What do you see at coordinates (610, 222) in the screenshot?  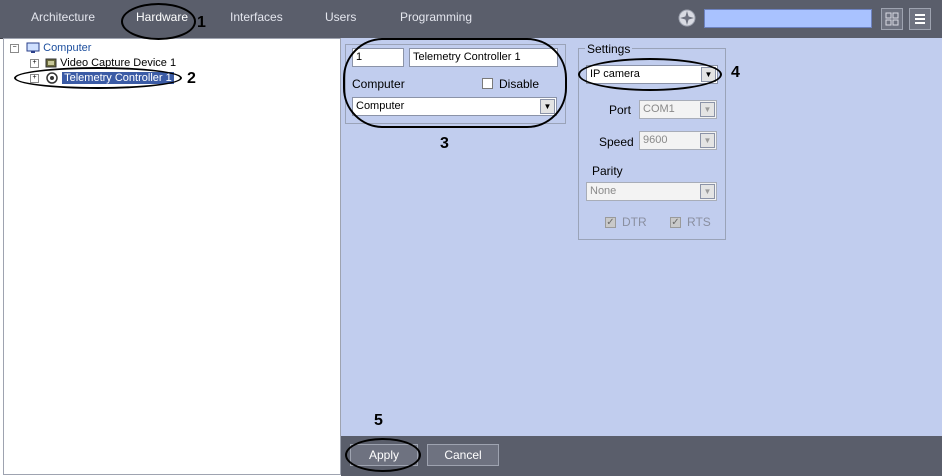 I see `dtr-checkbox: ✓` at bounding box center [610, 222].